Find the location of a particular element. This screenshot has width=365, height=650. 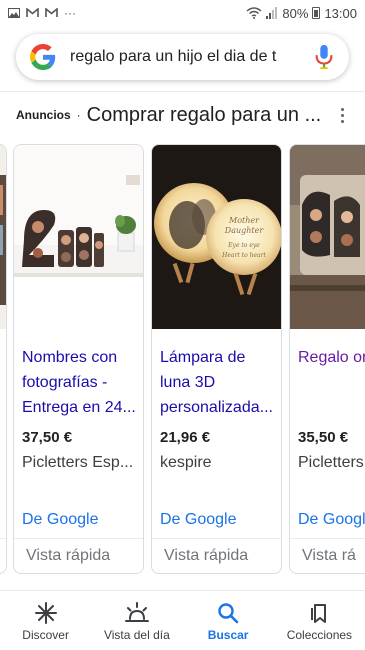

nav-label: Discover is located at coordinates (45, 635).